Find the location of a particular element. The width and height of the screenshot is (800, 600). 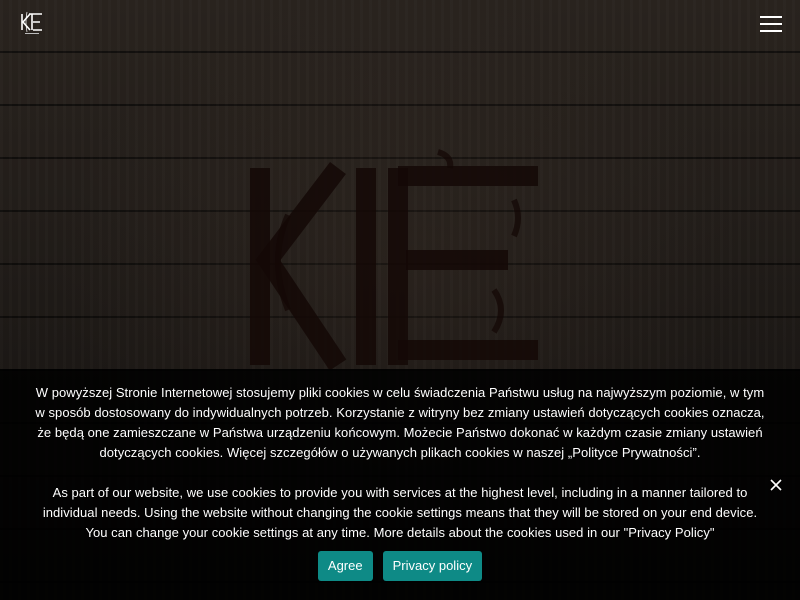

kte-logo-icon is located at coordinates (32, 23).